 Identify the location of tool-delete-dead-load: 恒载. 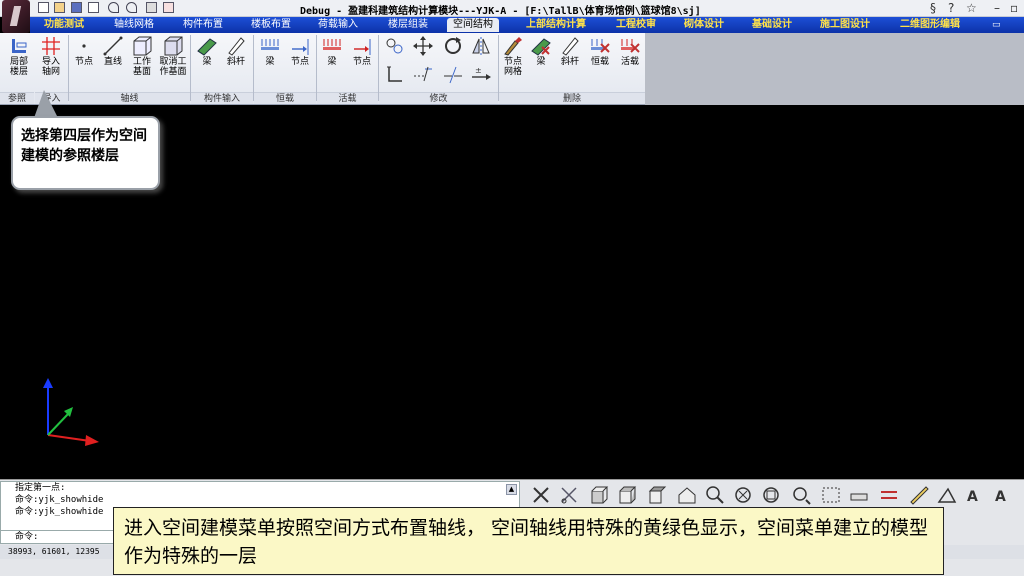
(600, 51).